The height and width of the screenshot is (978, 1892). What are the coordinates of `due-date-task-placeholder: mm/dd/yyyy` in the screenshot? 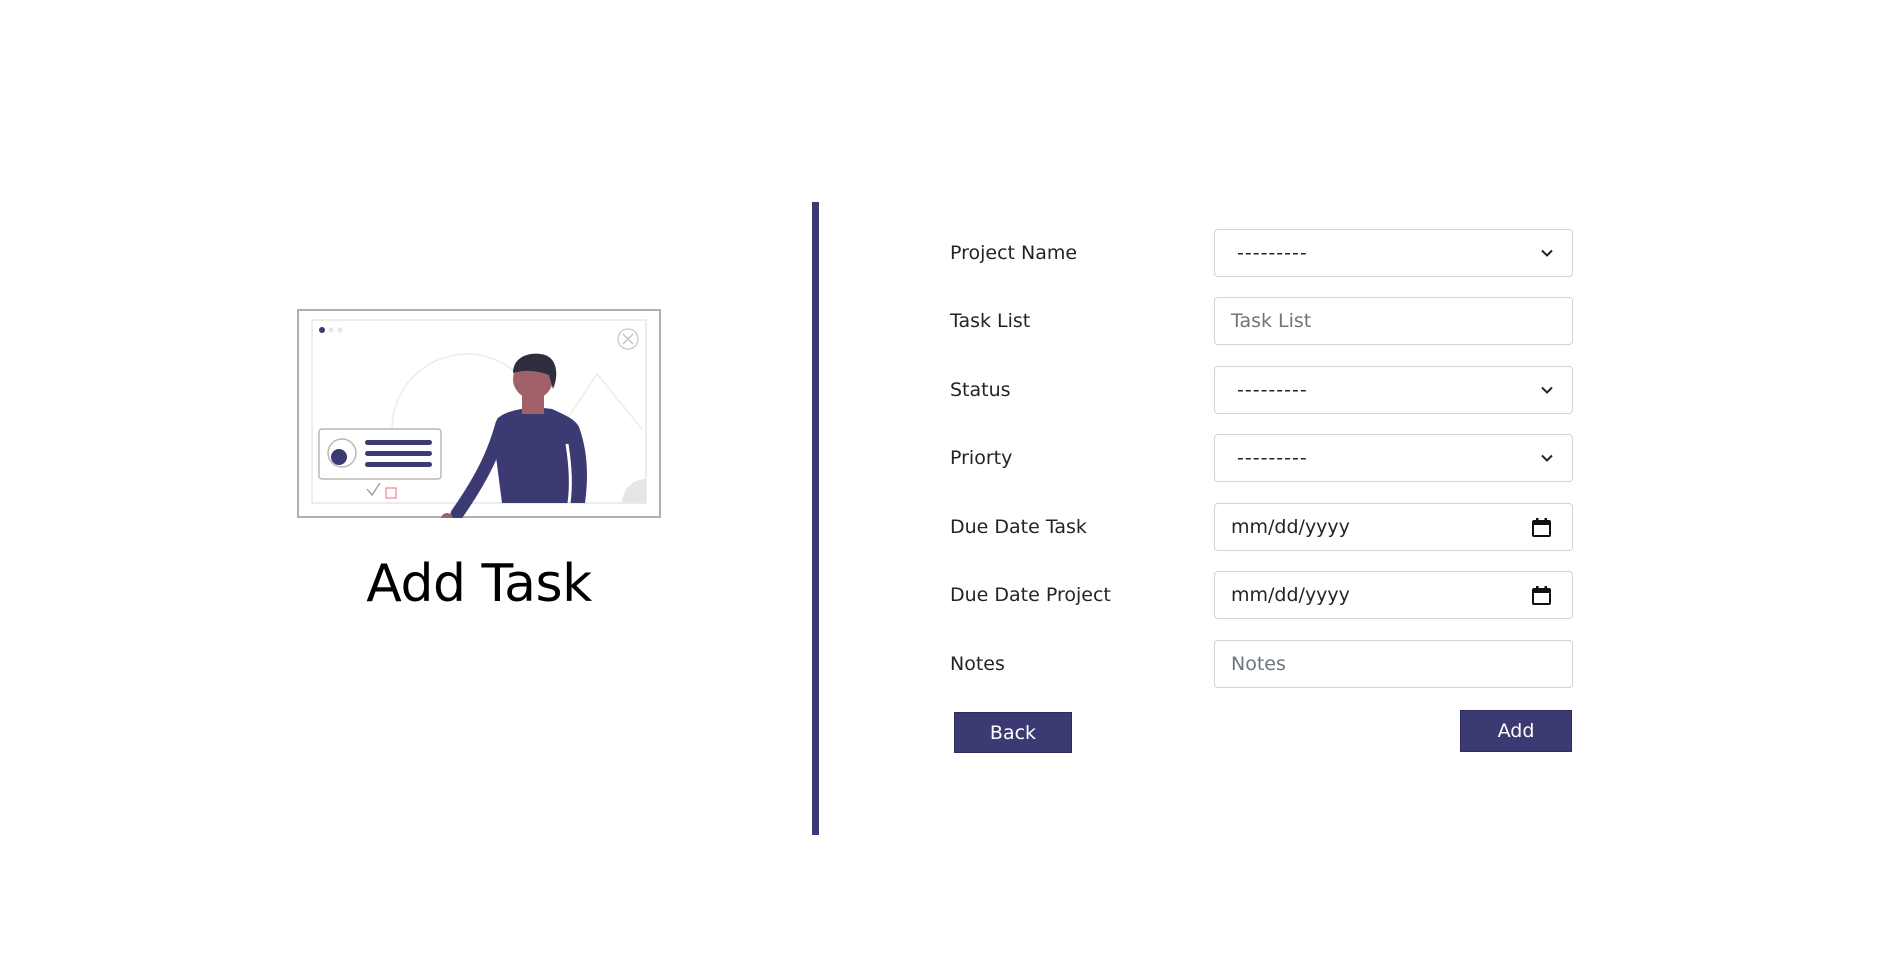 It's located at (1290, 527).